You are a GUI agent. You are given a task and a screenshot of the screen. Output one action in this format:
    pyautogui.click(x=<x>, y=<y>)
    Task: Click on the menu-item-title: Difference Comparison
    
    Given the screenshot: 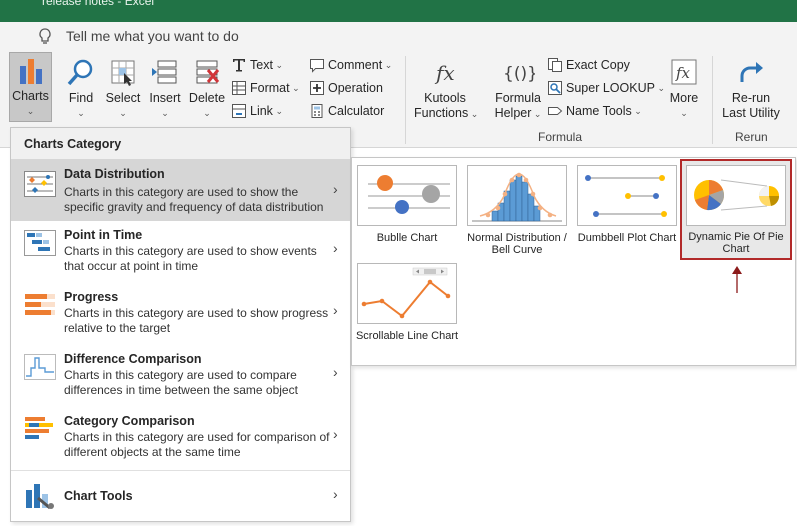 What is the action you would take?
    pyautogui.click(x=133, y=359)
    